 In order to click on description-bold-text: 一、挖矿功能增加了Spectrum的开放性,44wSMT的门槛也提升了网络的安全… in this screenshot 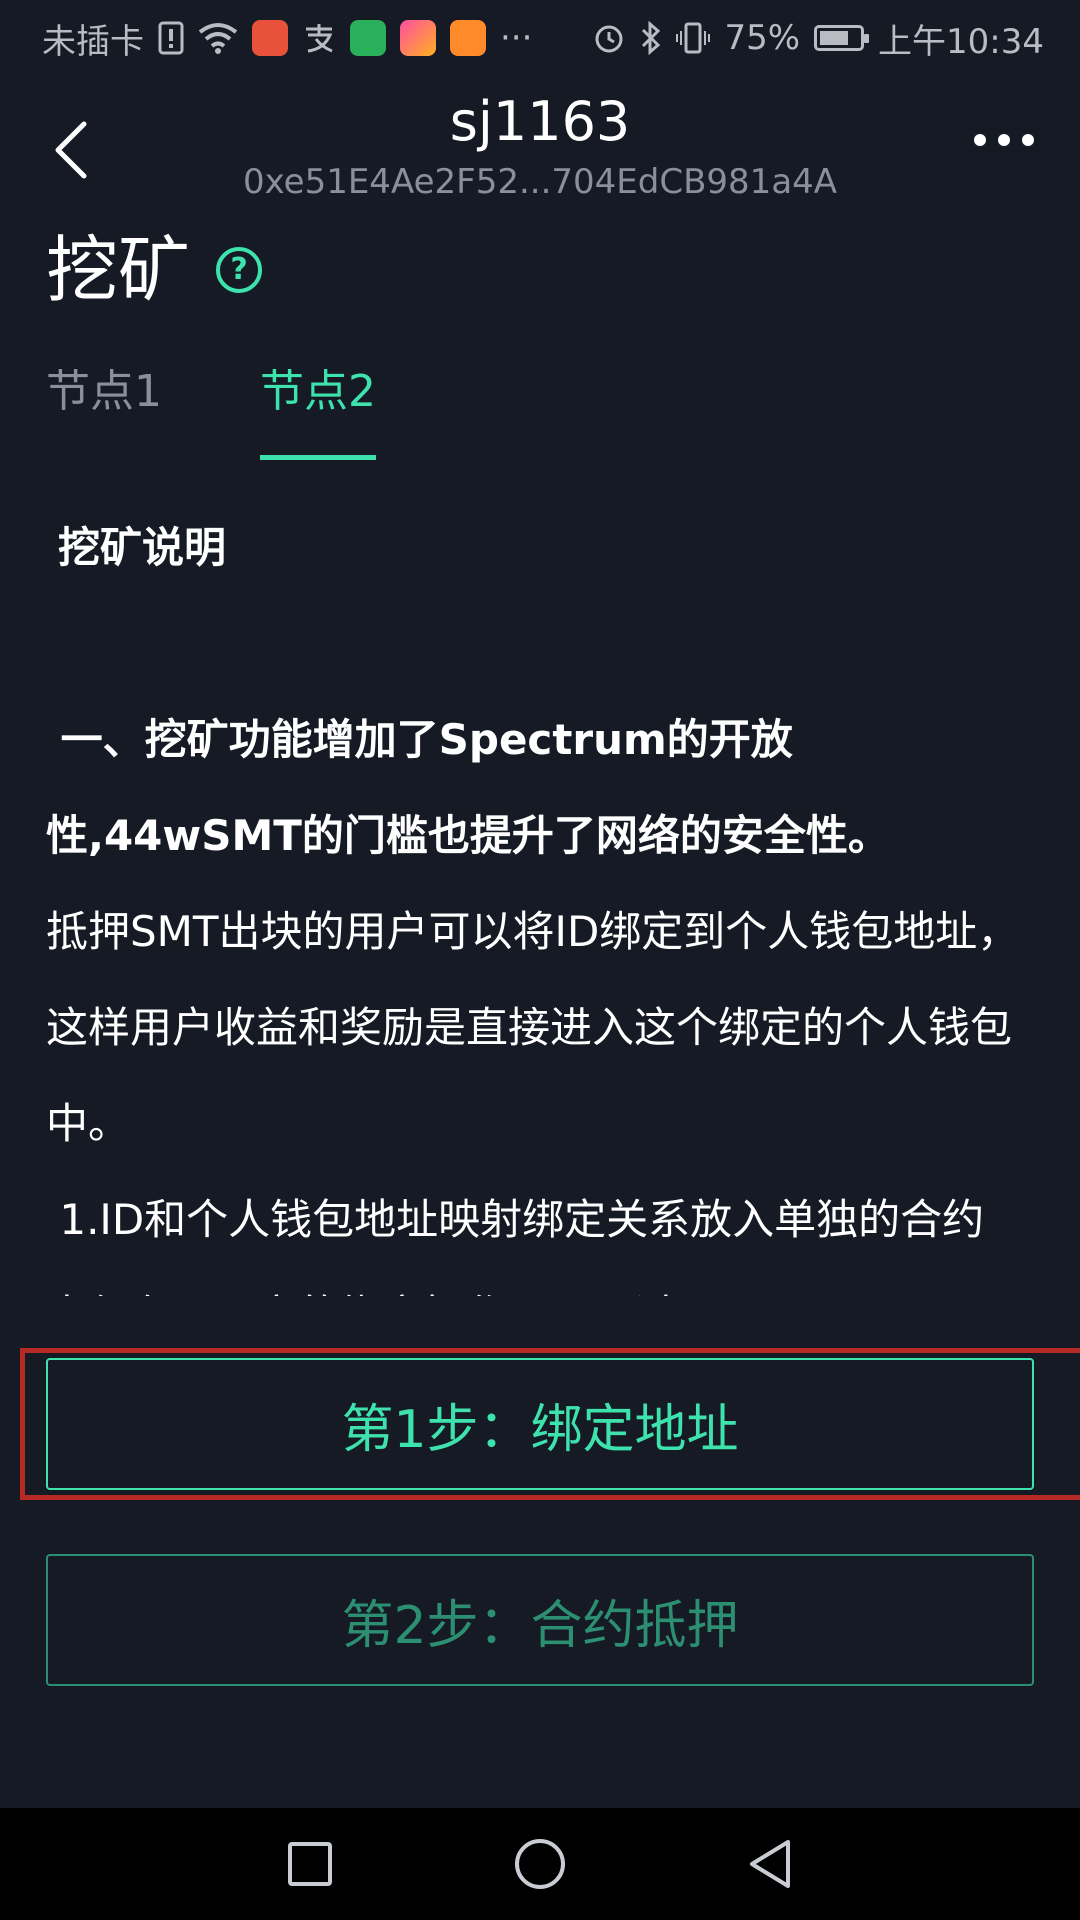, I will do `click(468, 787)`.